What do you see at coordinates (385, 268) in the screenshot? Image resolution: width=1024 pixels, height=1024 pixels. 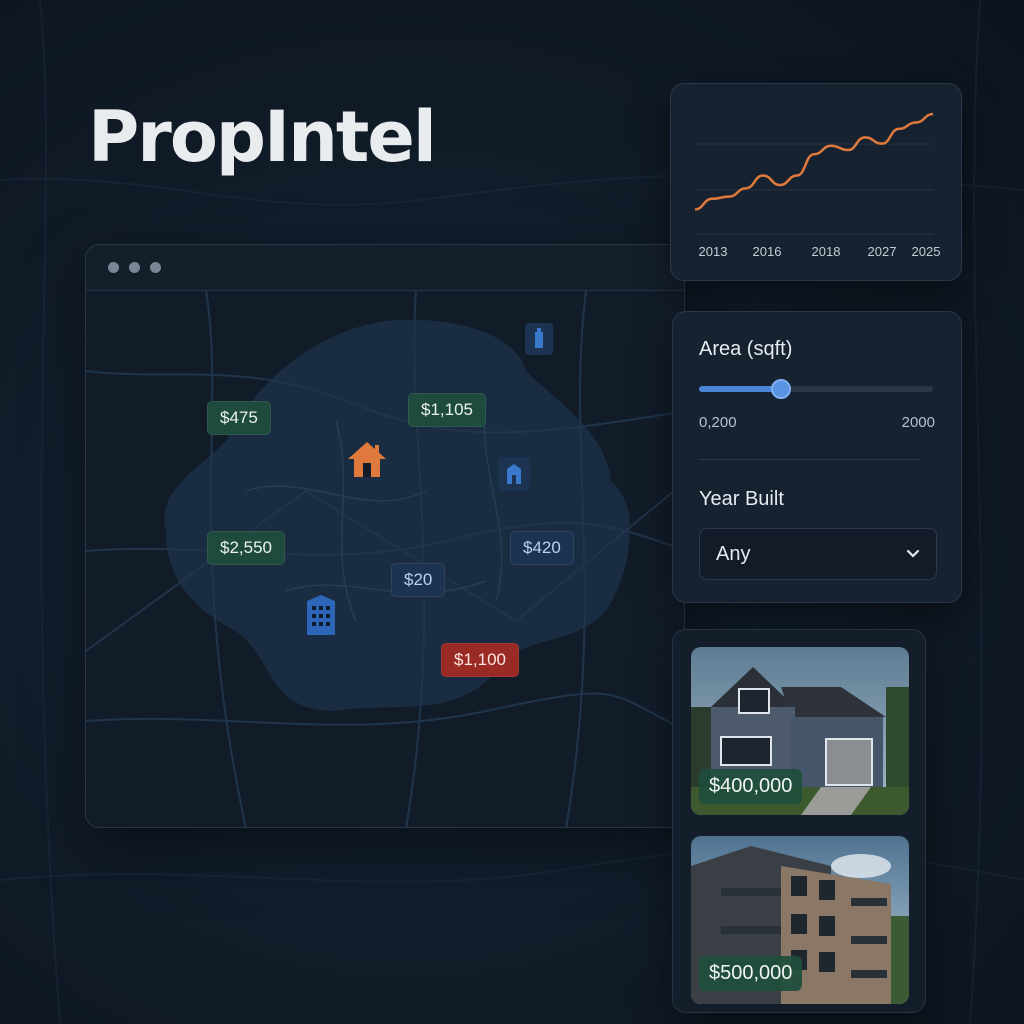 I see `window-titlebar` at bounding box center [385, 268].